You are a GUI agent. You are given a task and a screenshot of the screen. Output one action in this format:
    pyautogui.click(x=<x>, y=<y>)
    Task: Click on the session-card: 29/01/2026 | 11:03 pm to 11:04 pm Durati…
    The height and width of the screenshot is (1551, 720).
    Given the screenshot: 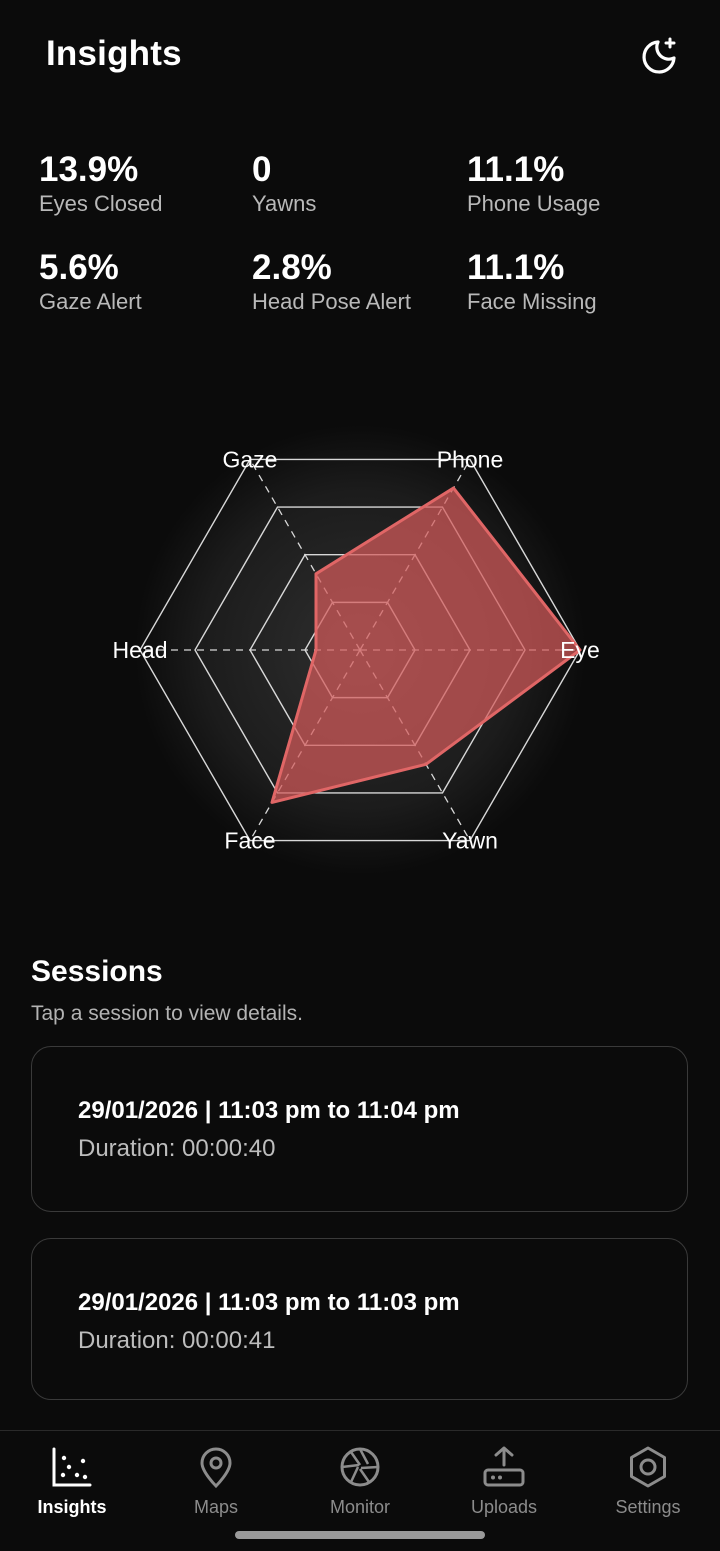 What is the action you would take?
    pyautogui.click(x=359, y=1129)
    